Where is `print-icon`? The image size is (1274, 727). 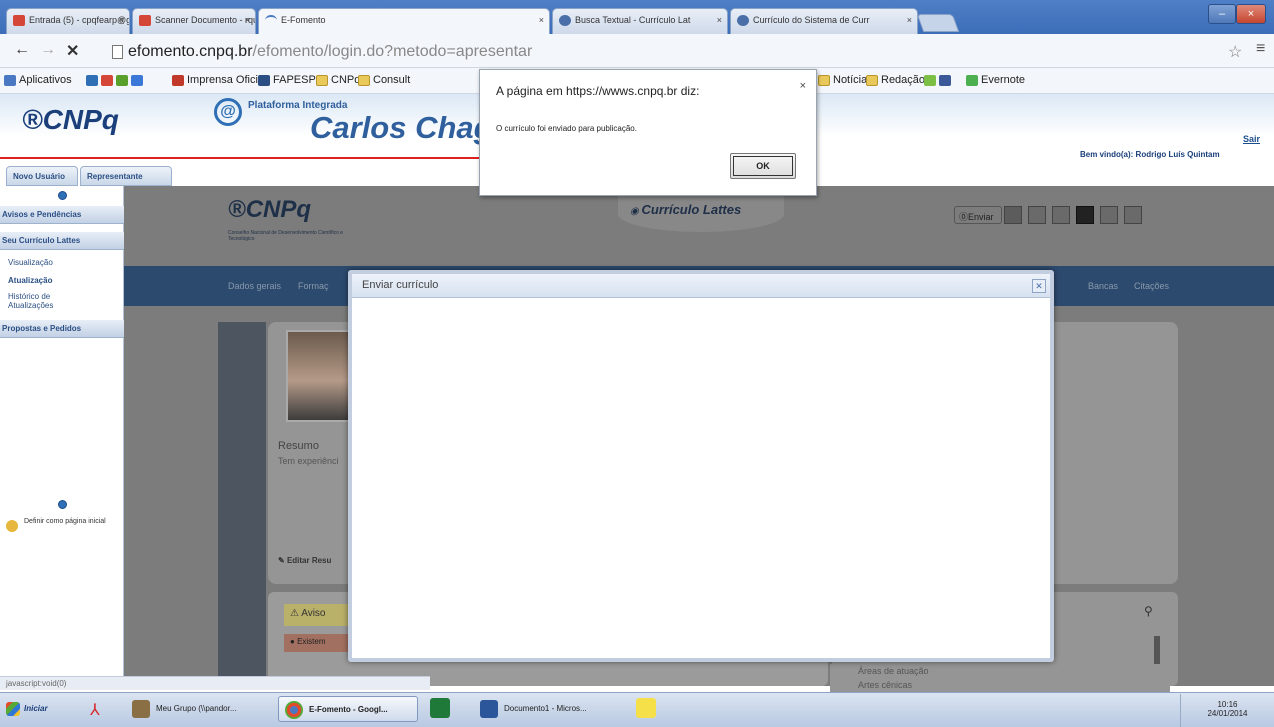 print-icon is located at coordinates (1013, 215).